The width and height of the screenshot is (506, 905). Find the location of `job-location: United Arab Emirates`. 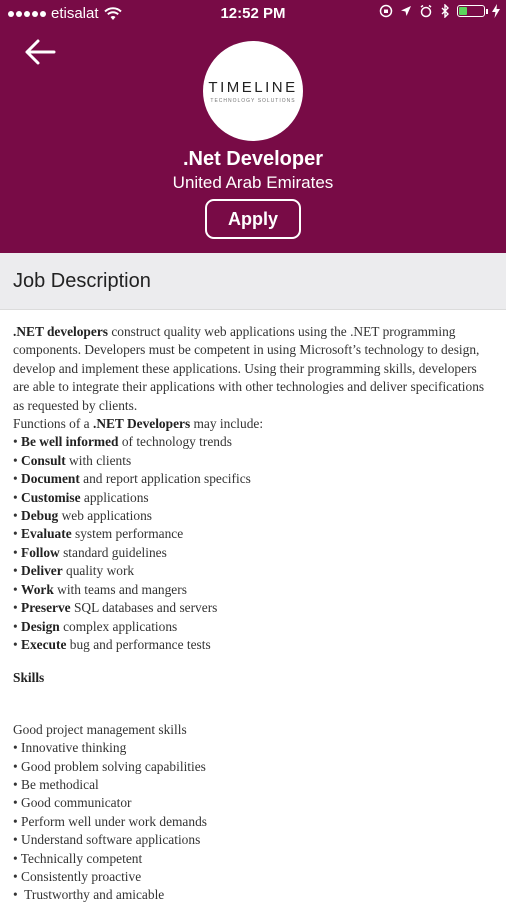

job-location: United Arab Emirates is located at coordinates (253, 182).